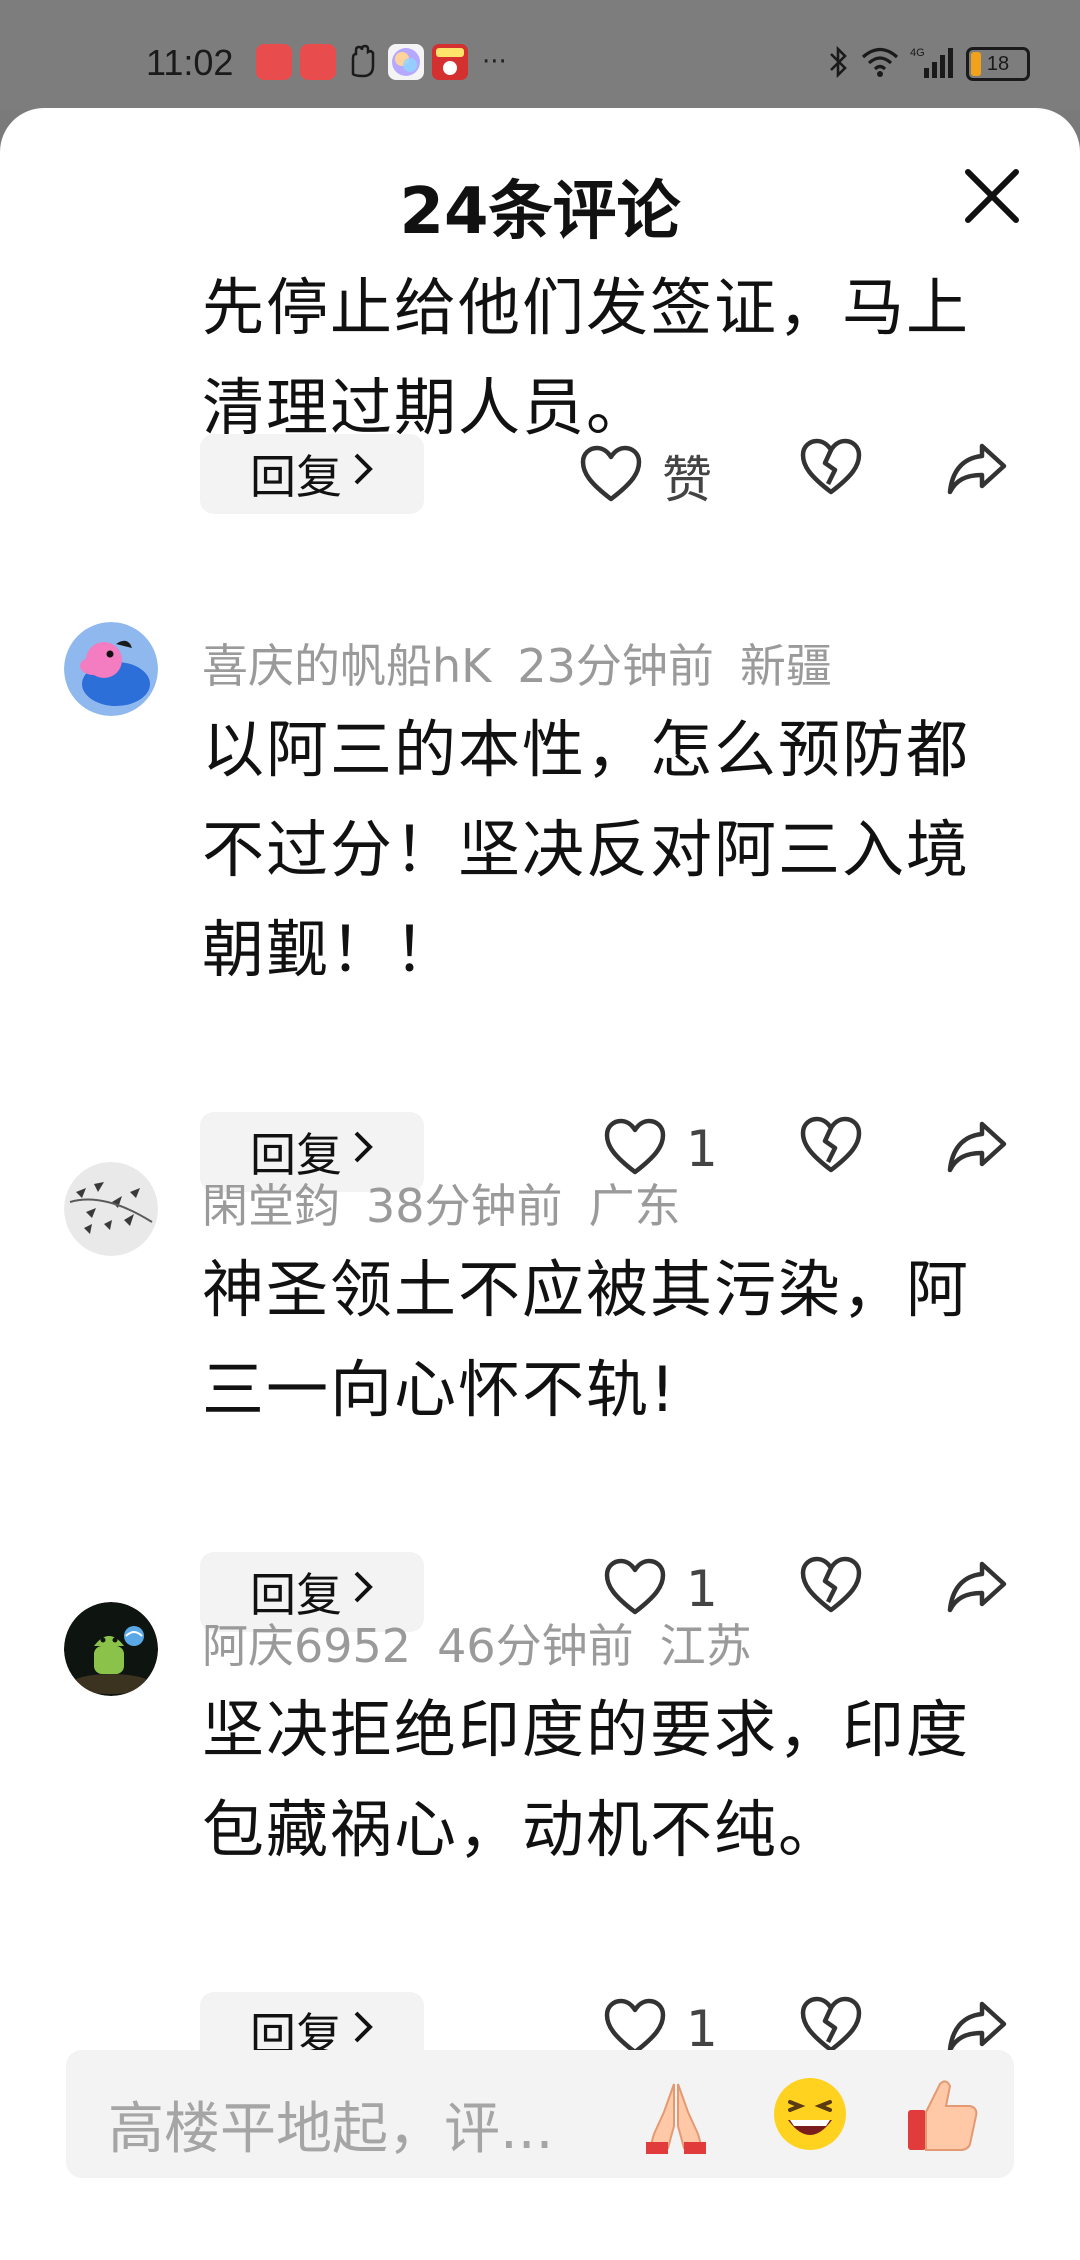 The height and width of the screenshot is (2260, 1080). I want to click on reply-button: 回复, so click(312, 474).